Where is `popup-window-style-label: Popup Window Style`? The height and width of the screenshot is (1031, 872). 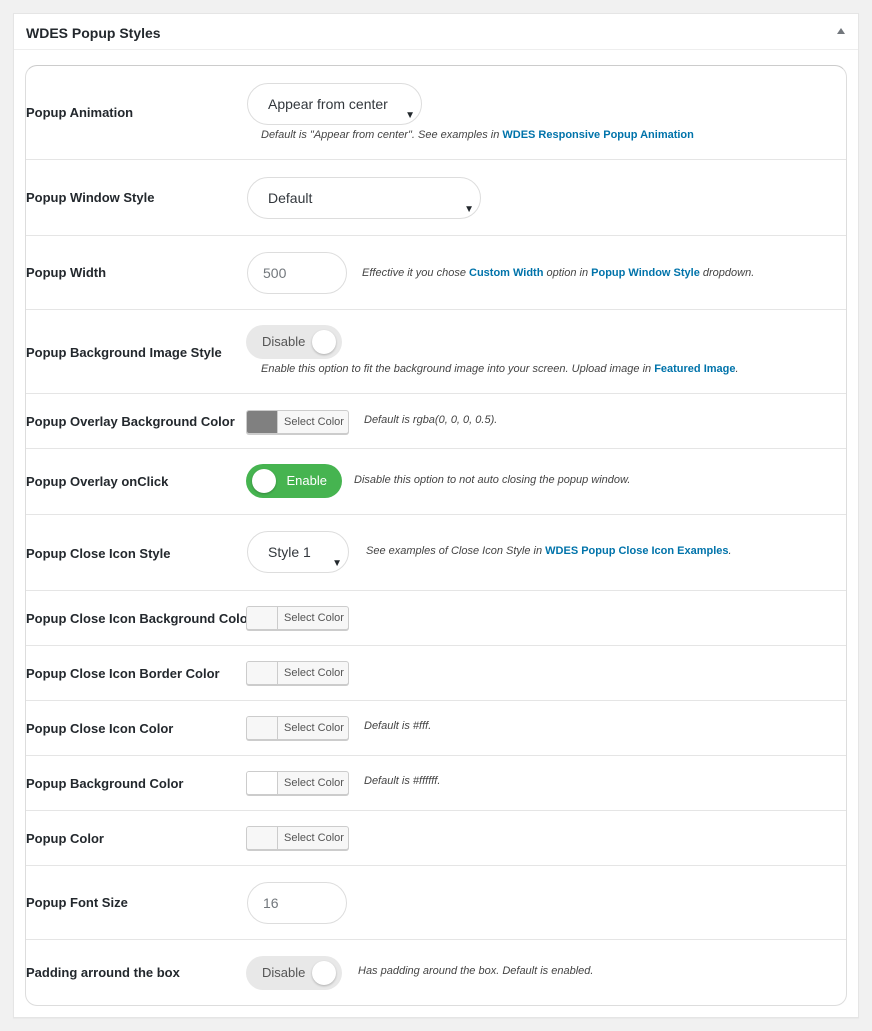
popup-window-style-label: Popup Window Style is located at coordinates (90, 197).